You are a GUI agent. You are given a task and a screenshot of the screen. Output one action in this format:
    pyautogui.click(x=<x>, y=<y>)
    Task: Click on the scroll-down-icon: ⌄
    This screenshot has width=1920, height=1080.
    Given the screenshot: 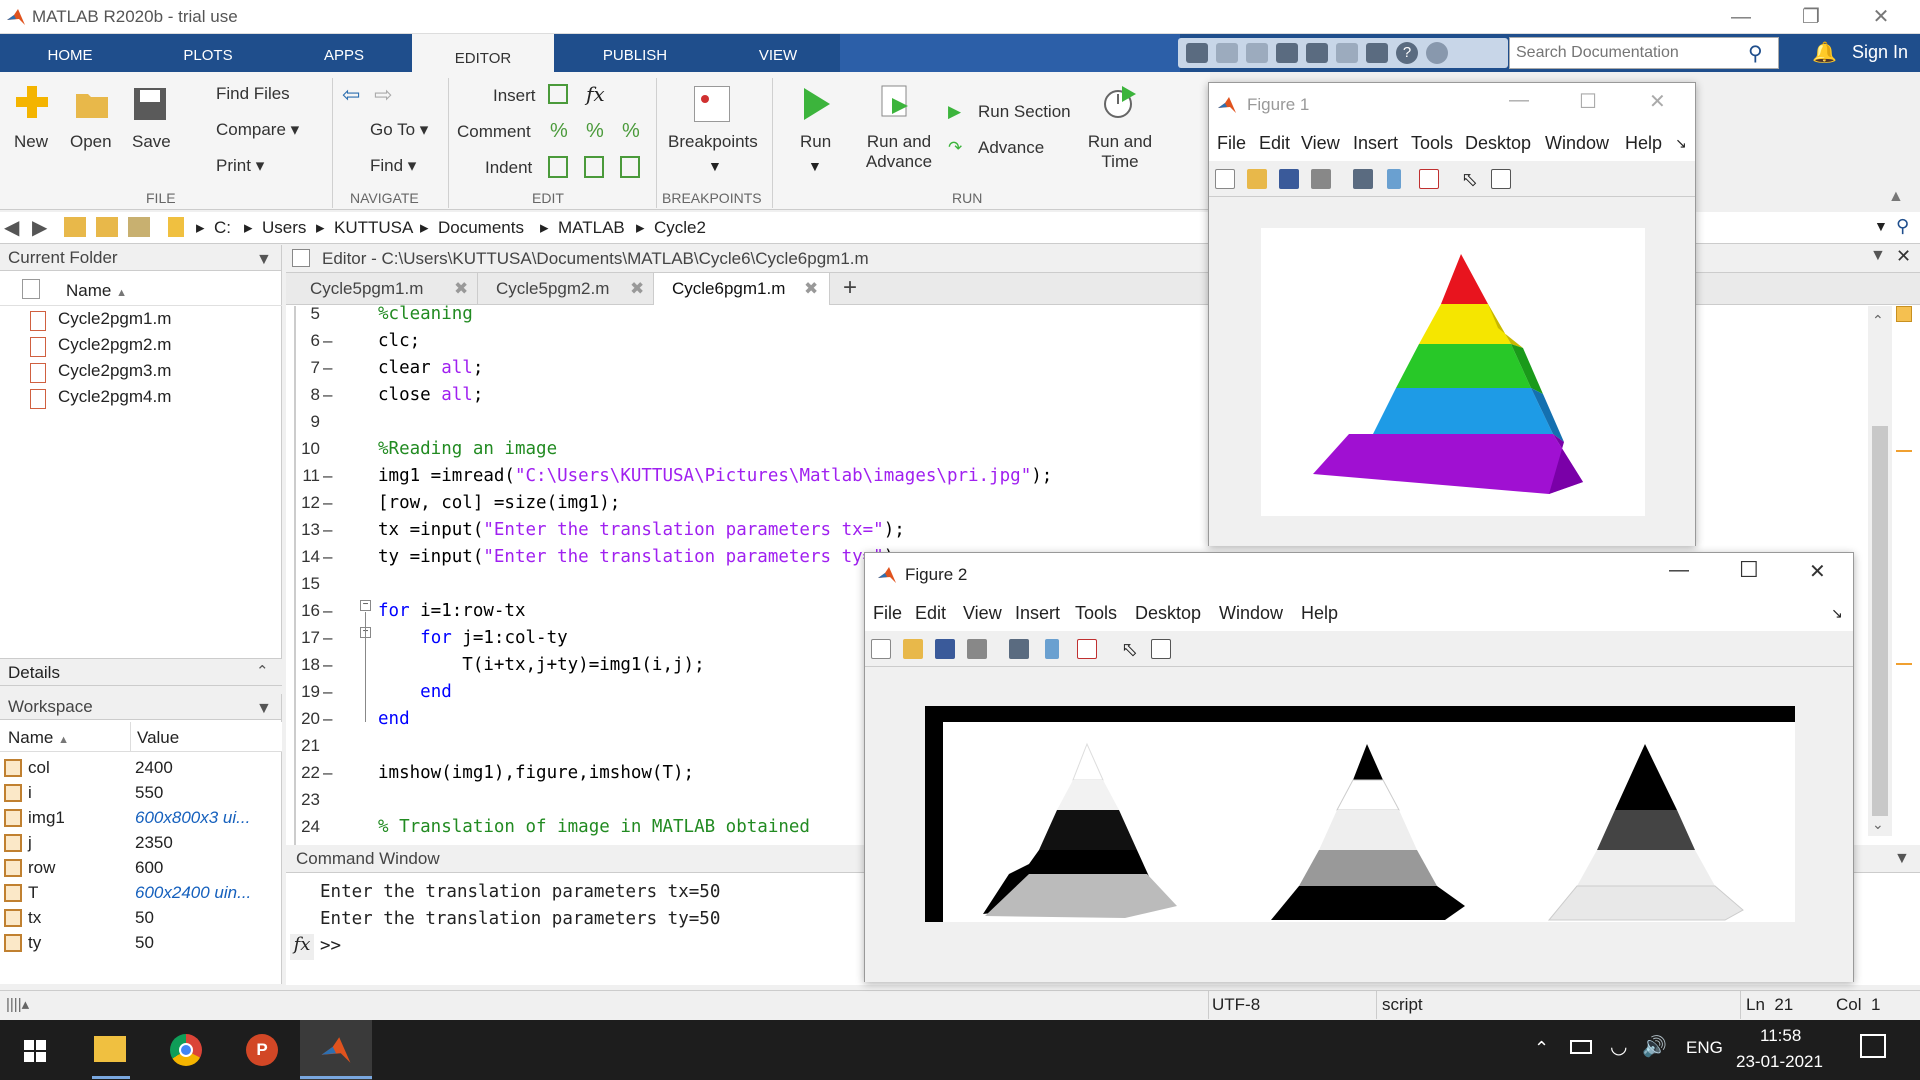 What is the action you would take?
    pyautogui.click(x=1878, y=824)
    